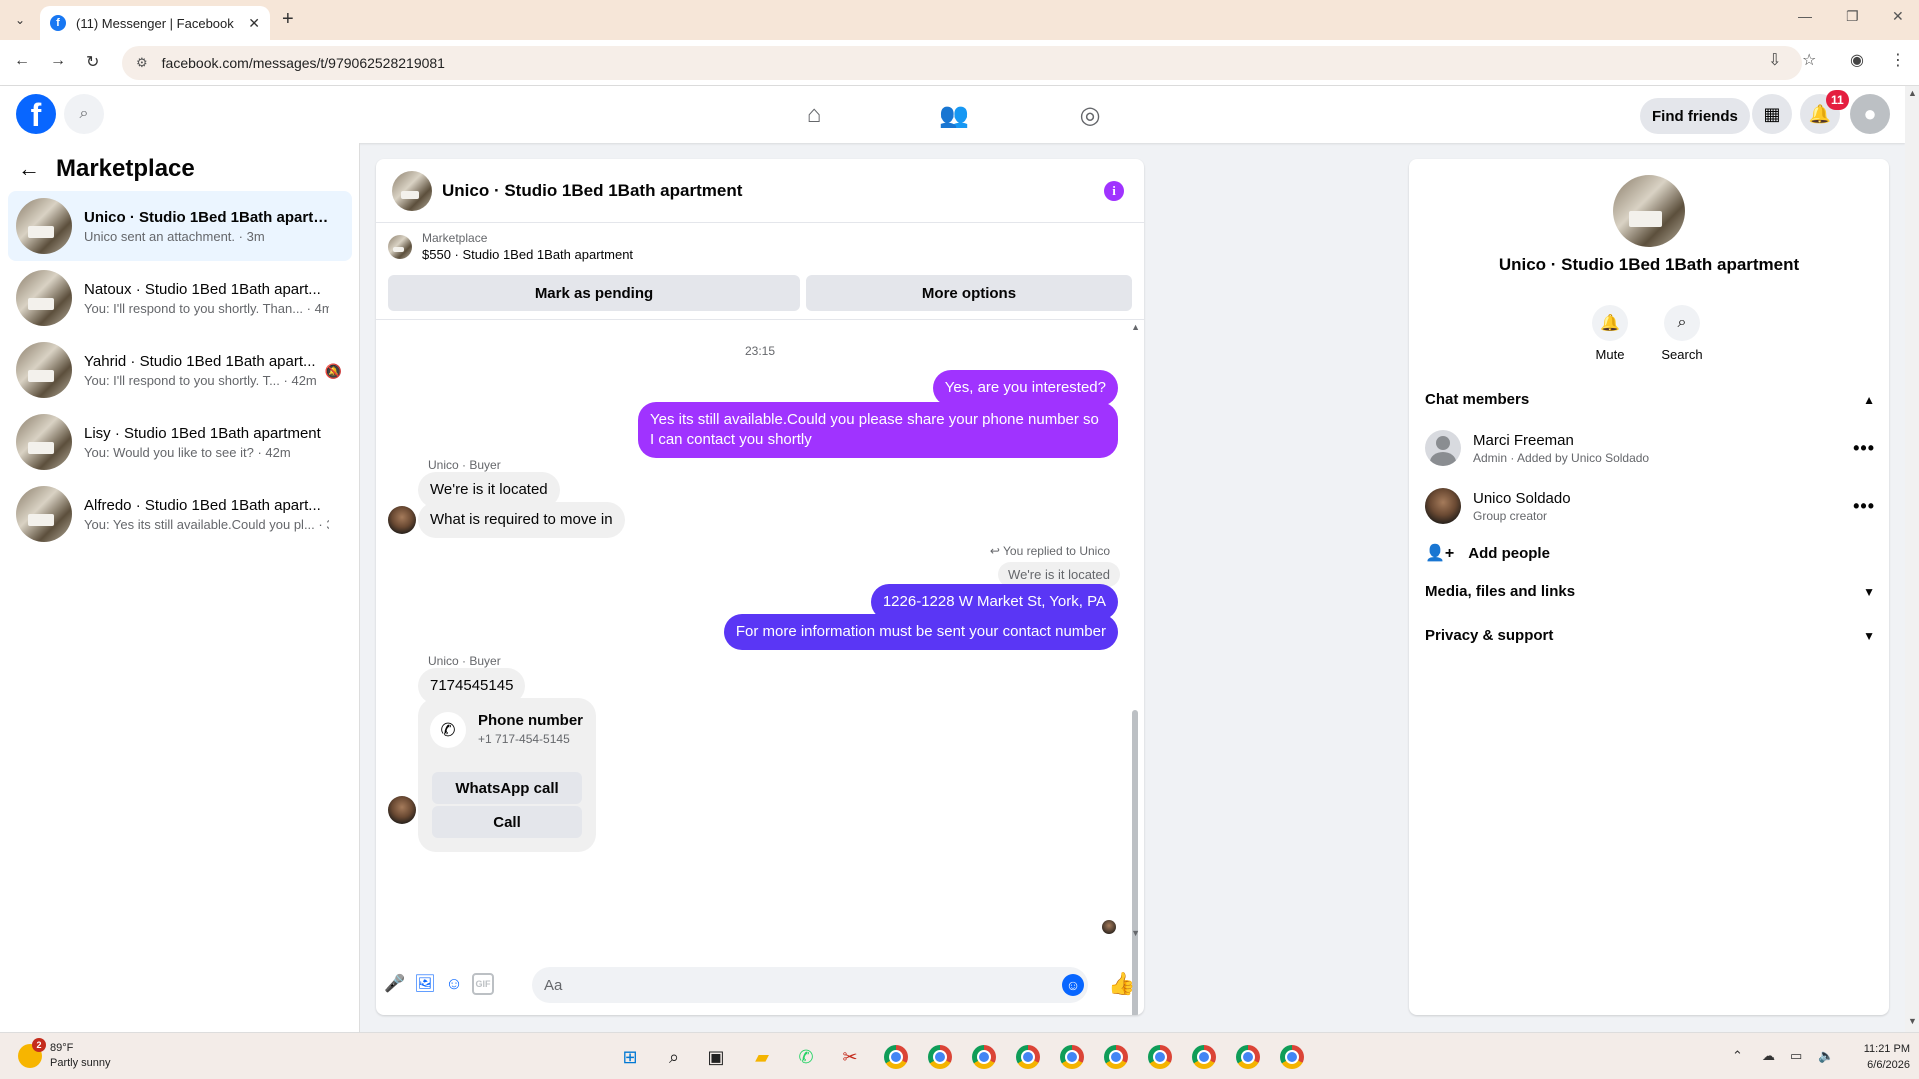 Image resolution: width=1919 pixels, height=1079 pixels. What do you see at coordinates (1682, 333) in the screenshot?
I see `search-conversation-button: ⌕ Search` at bounding box center [1682, 333].